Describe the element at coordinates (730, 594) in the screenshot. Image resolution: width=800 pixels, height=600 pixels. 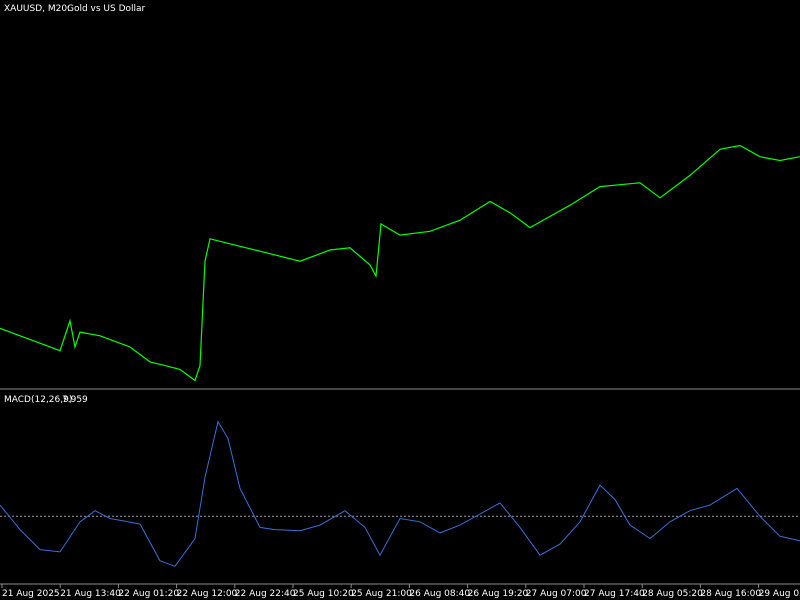
I see `x-tick-label: 28 Aug 16:00` at that location.